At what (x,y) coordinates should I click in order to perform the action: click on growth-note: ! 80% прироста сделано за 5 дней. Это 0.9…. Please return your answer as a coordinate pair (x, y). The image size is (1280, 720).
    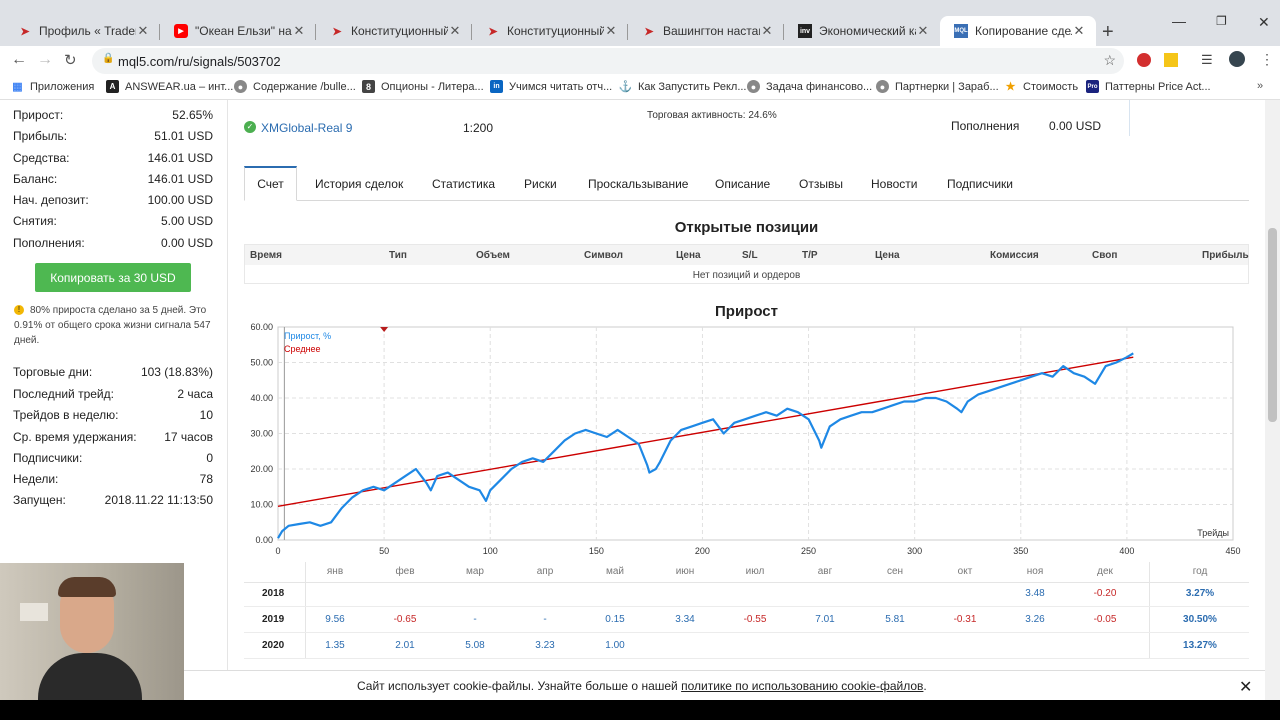
    Looking at the image, I should click on (112, 325).